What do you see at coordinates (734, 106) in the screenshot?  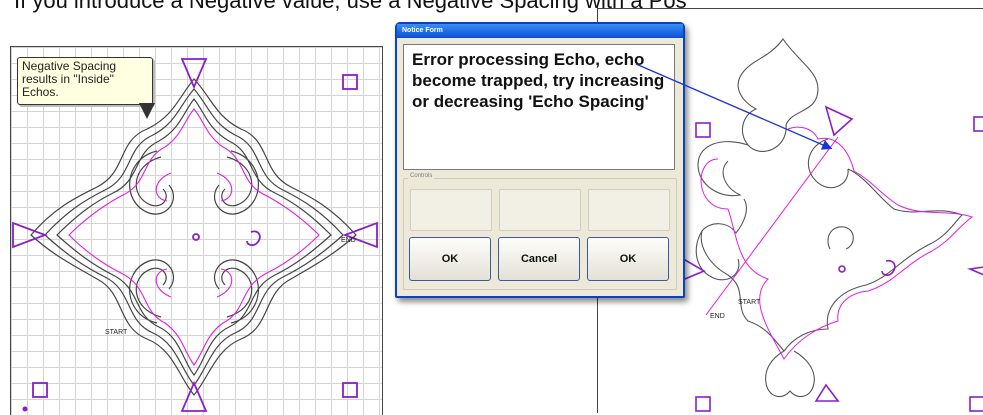 I see `pointer-arrow` at bounding box center [734, 106].